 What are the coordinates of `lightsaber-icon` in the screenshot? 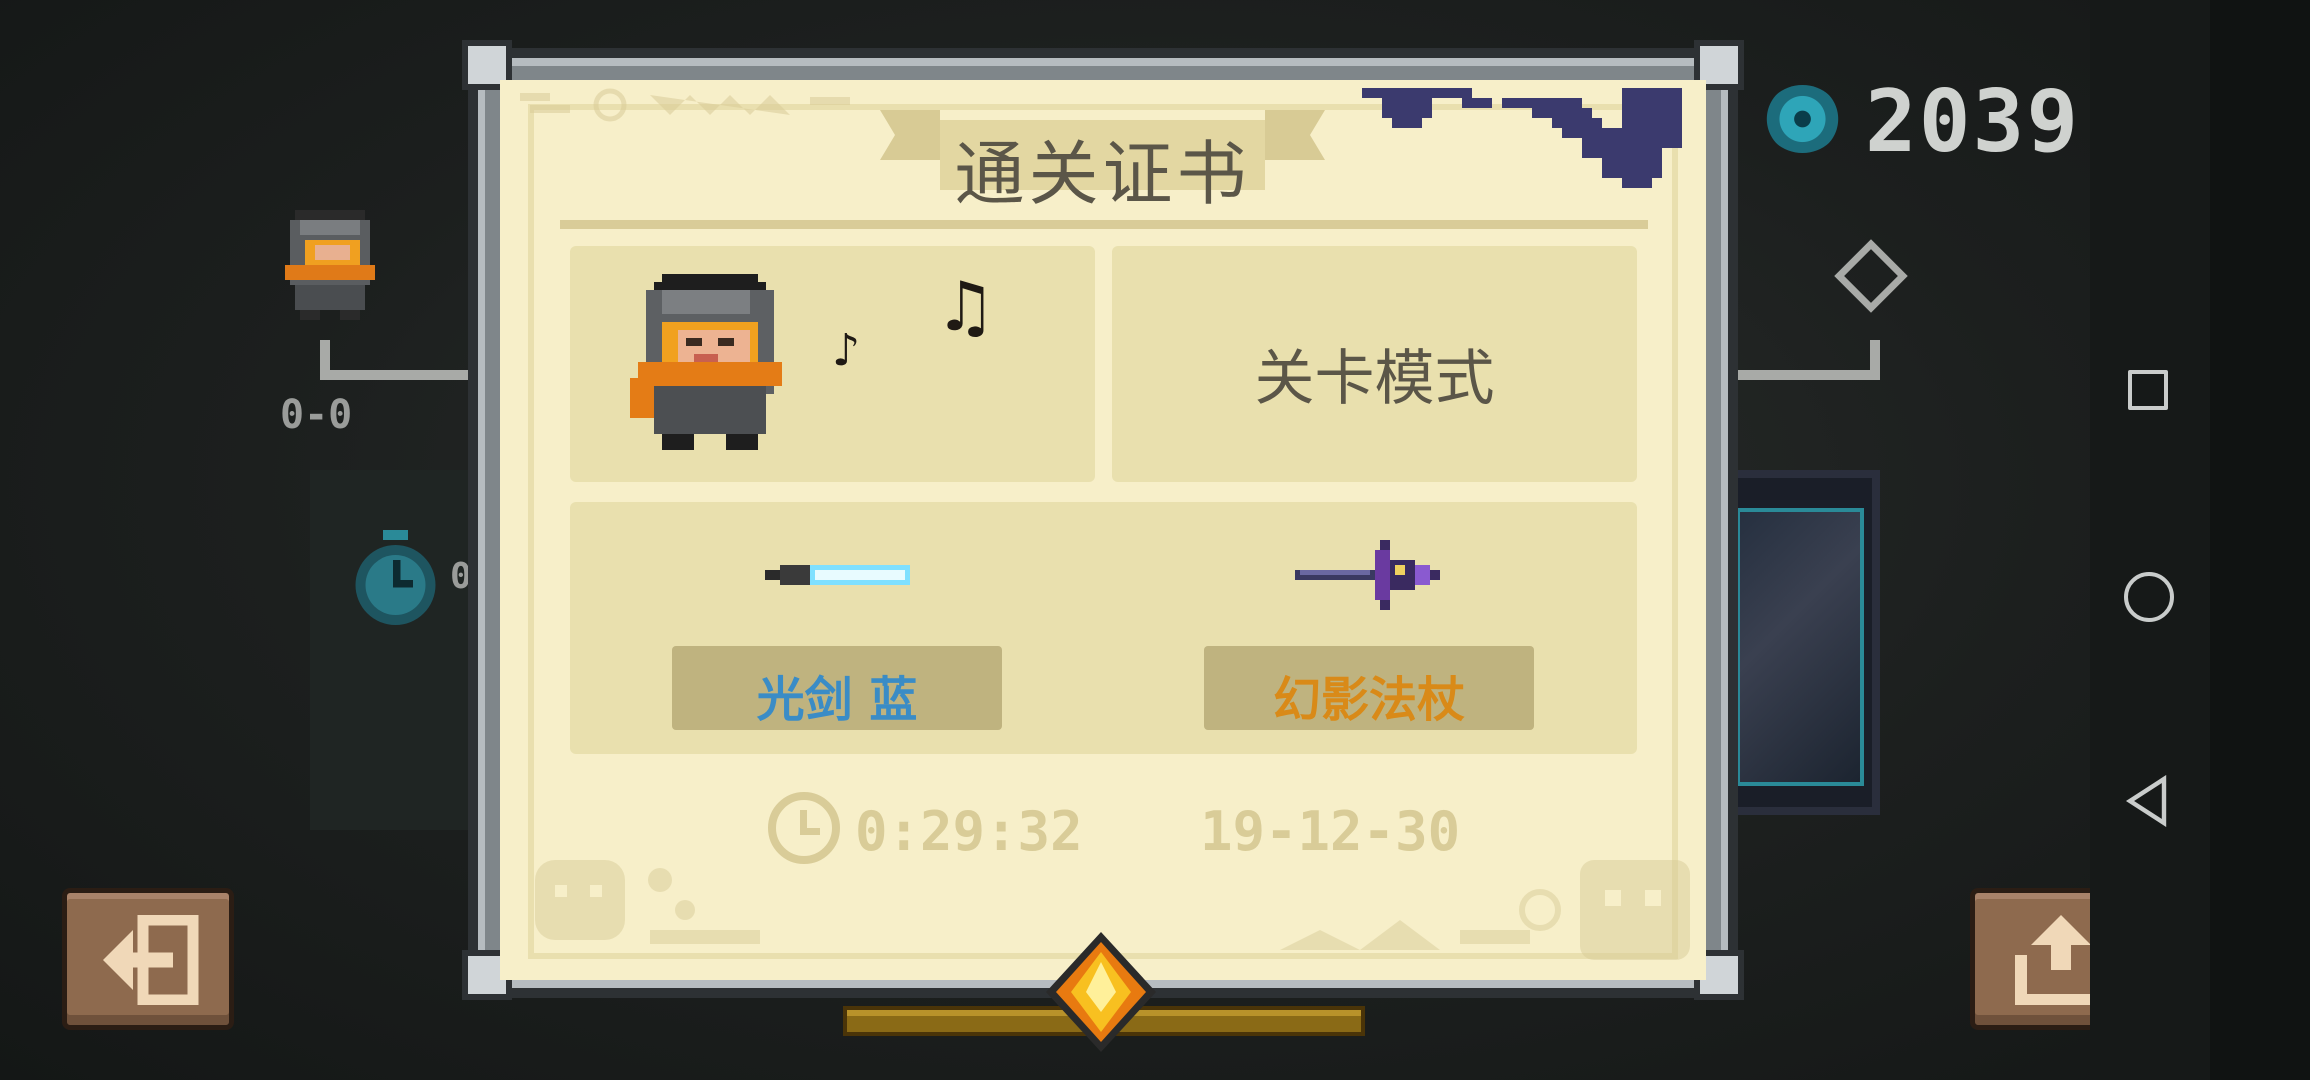 It's located at (837, 577).